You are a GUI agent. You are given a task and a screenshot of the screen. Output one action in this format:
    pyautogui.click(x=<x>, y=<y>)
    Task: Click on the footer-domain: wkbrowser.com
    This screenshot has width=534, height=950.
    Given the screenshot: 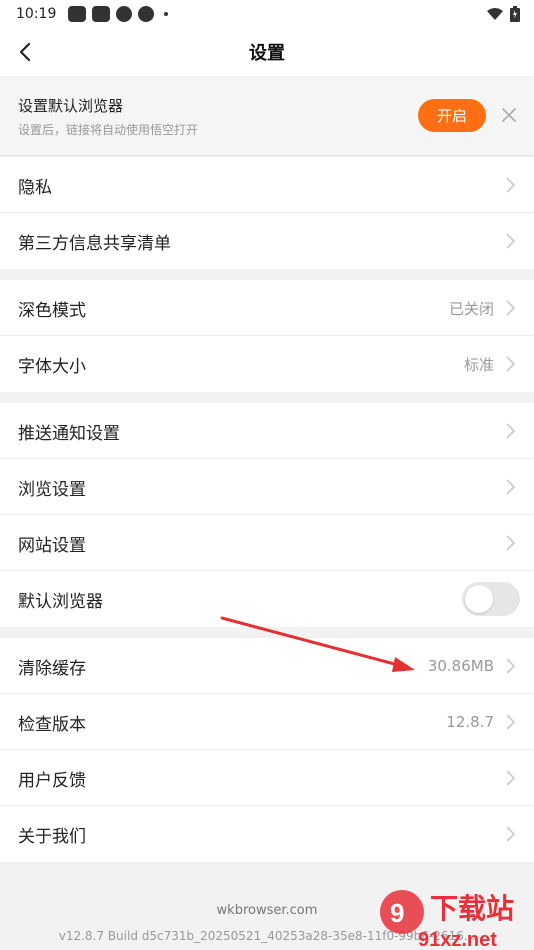 What is the action you would take?
    pyautogui.click(x=267, y=910)
    